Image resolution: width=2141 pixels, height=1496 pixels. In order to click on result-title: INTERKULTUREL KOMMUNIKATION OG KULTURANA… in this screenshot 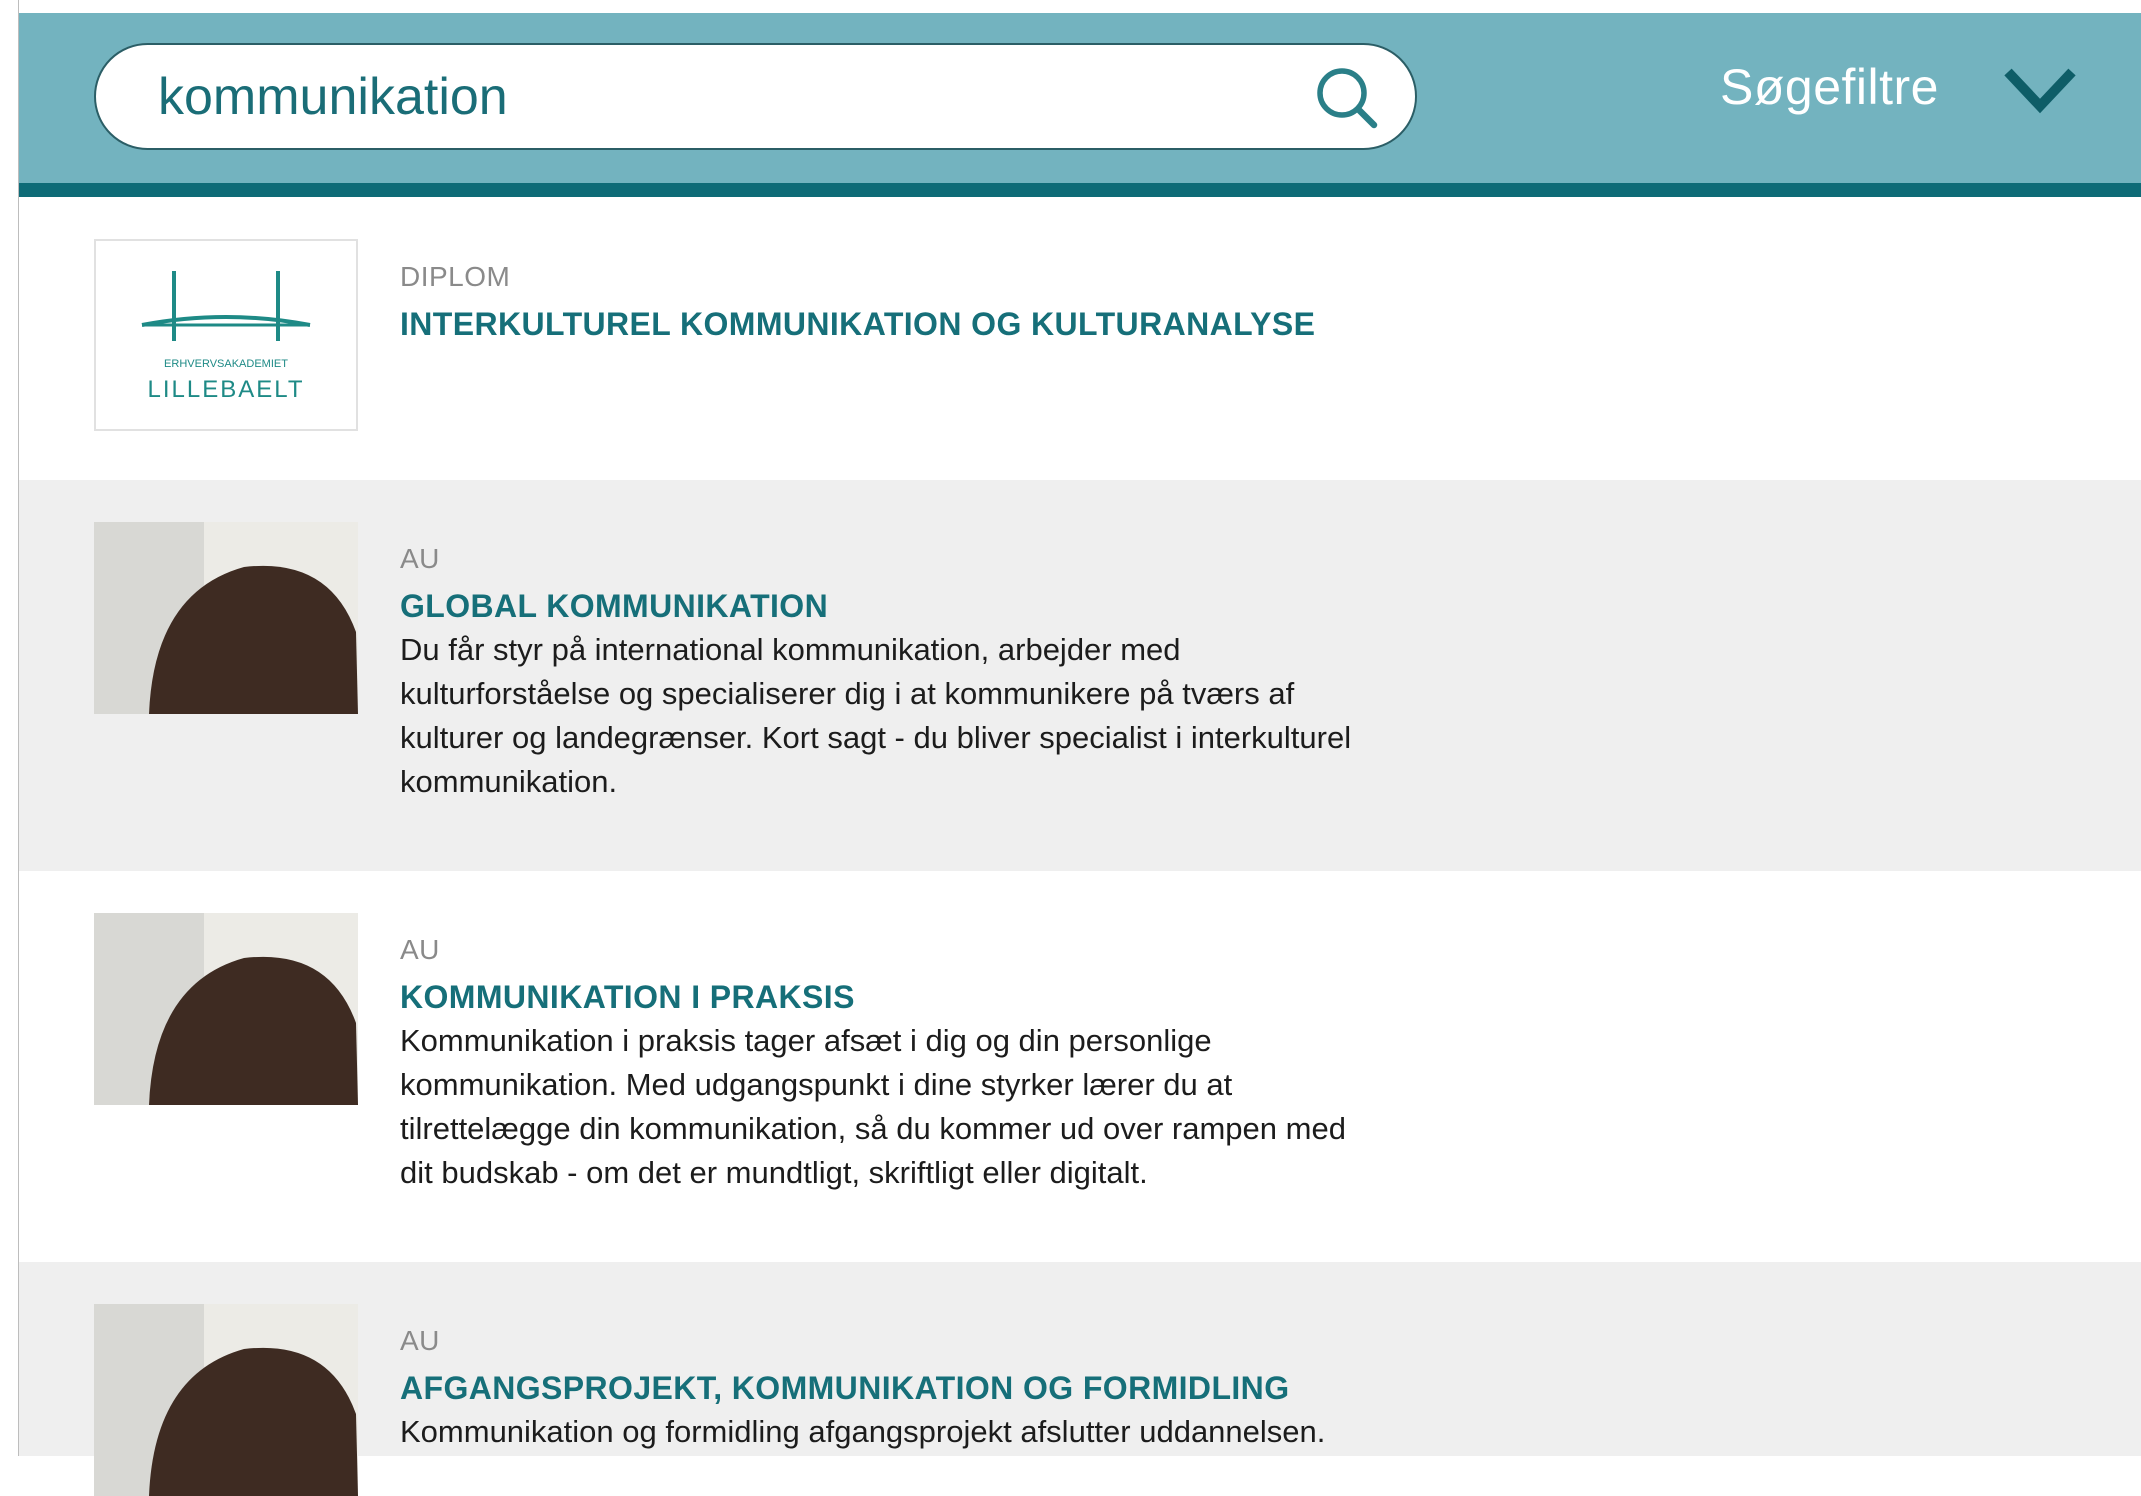, I will do `click(857, 324)`.